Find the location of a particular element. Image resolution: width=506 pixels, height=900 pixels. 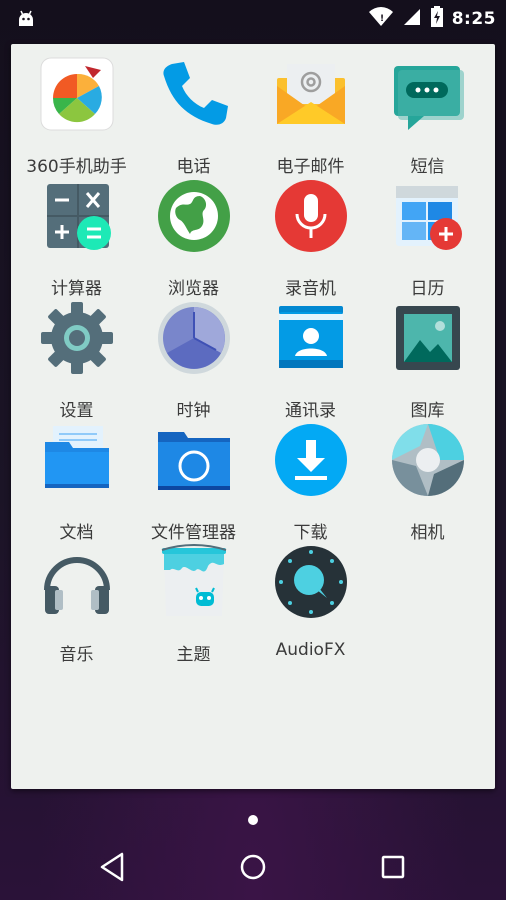

recents-button is located at coordinates (393, 867).